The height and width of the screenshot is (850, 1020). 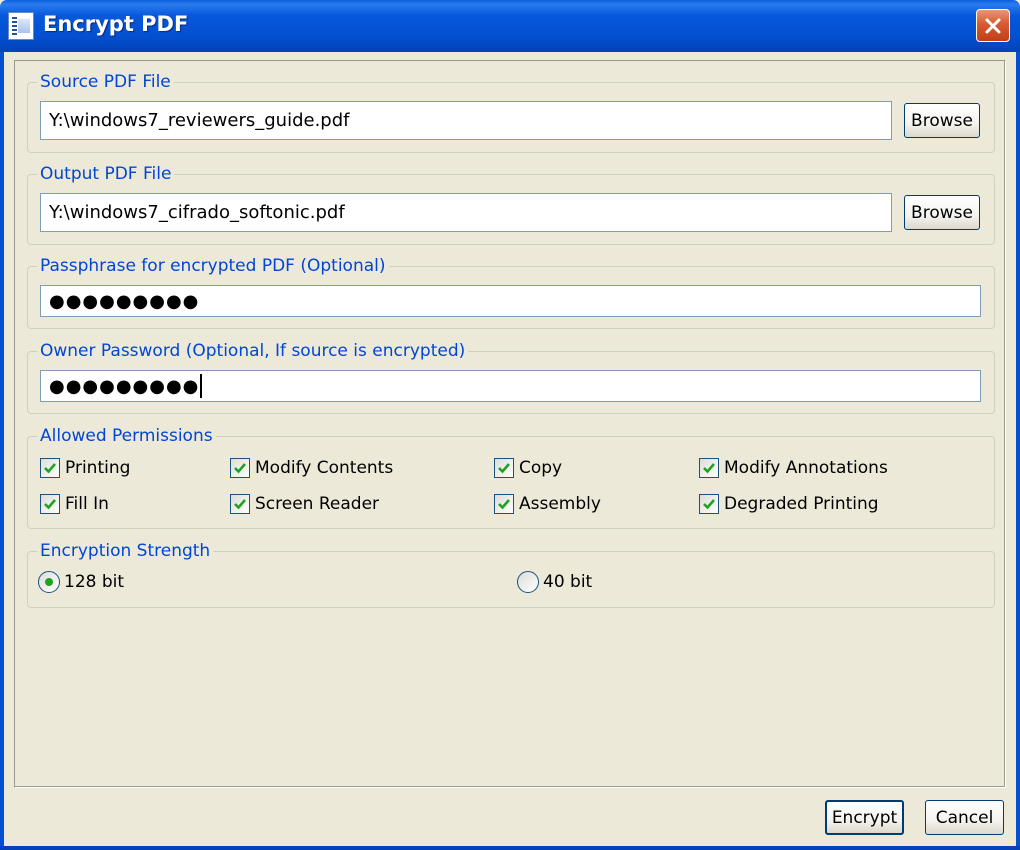 I want to click on permission-label: Modify Annotations, so click(x=806, y=468).